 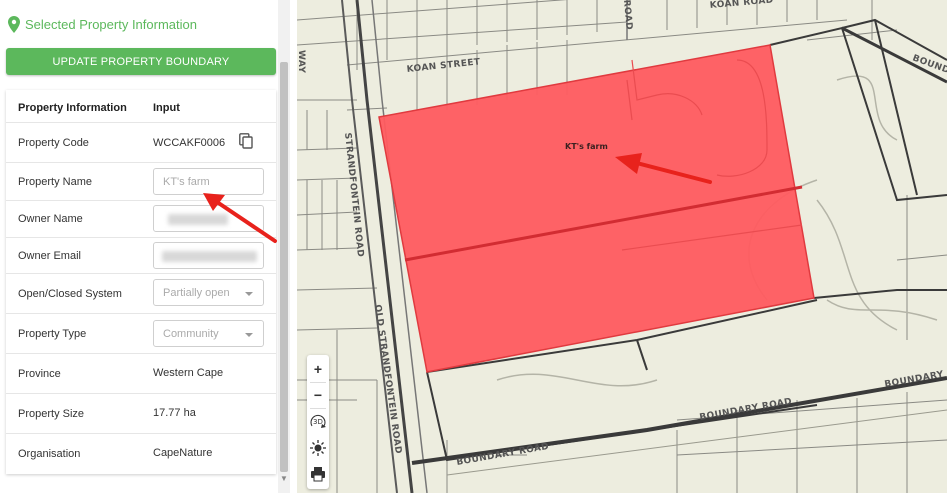 I want to click on section-title: Selected Property Information, so click(x=102, y=24).